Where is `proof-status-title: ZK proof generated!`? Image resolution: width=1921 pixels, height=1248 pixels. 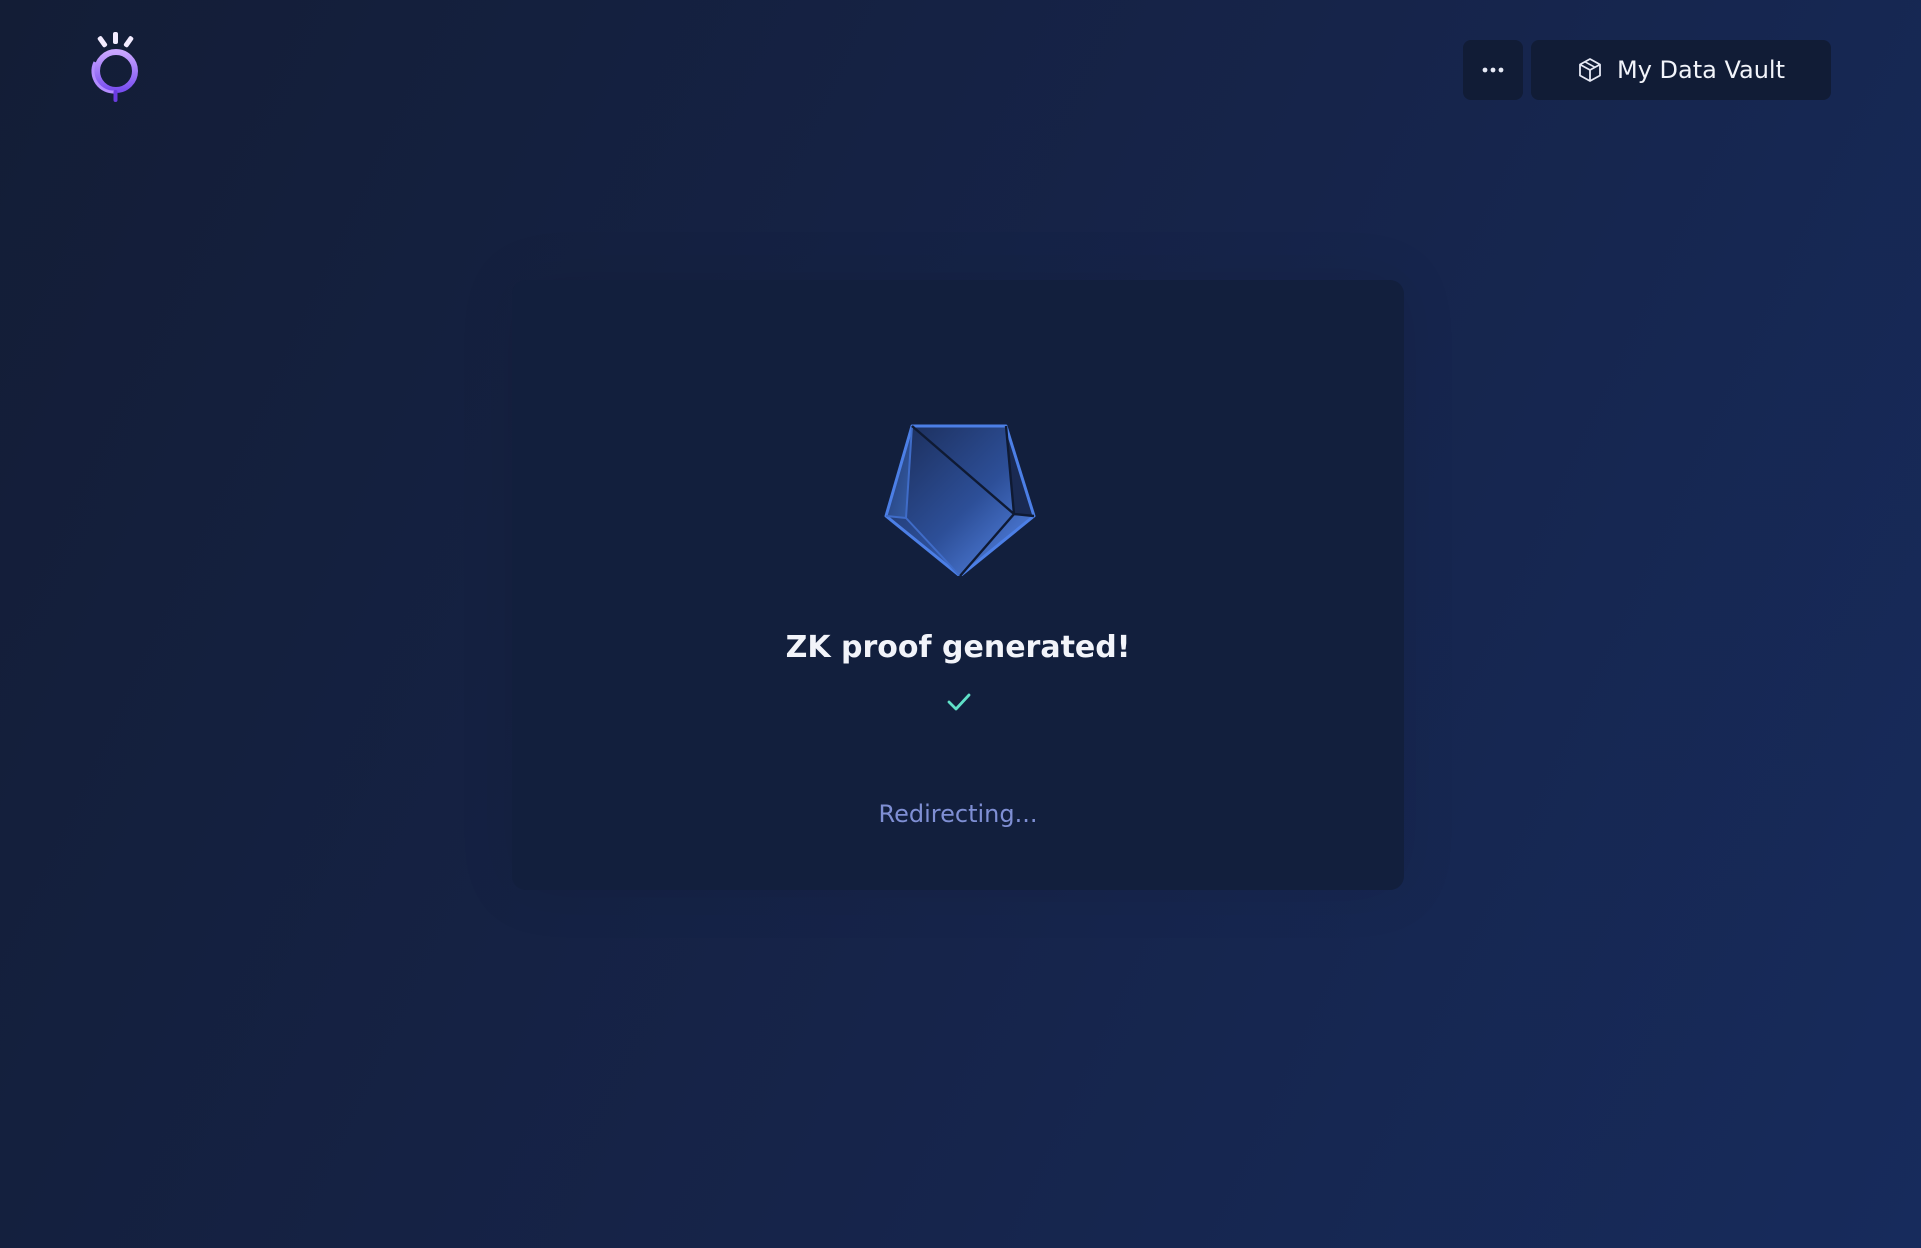 proof-status-title: ZK proof generated! is located at coordinates (958, 647).